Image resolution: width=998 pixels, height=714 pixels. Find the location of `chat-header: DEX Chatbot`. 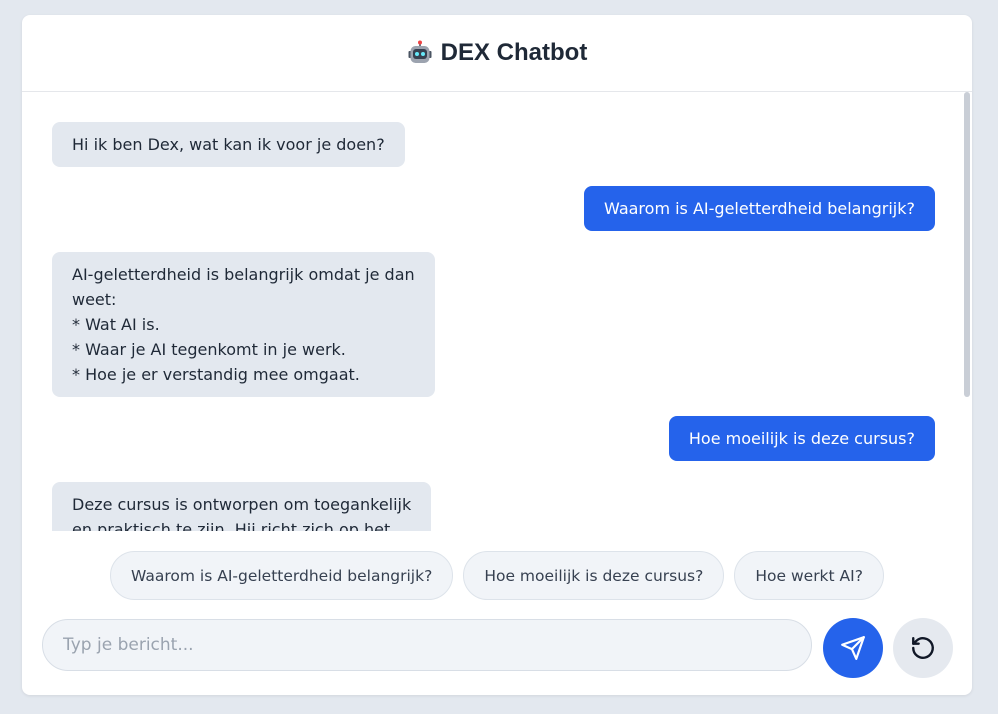

chat-header: DEX Chatbot is located at coordinates (497, 53).